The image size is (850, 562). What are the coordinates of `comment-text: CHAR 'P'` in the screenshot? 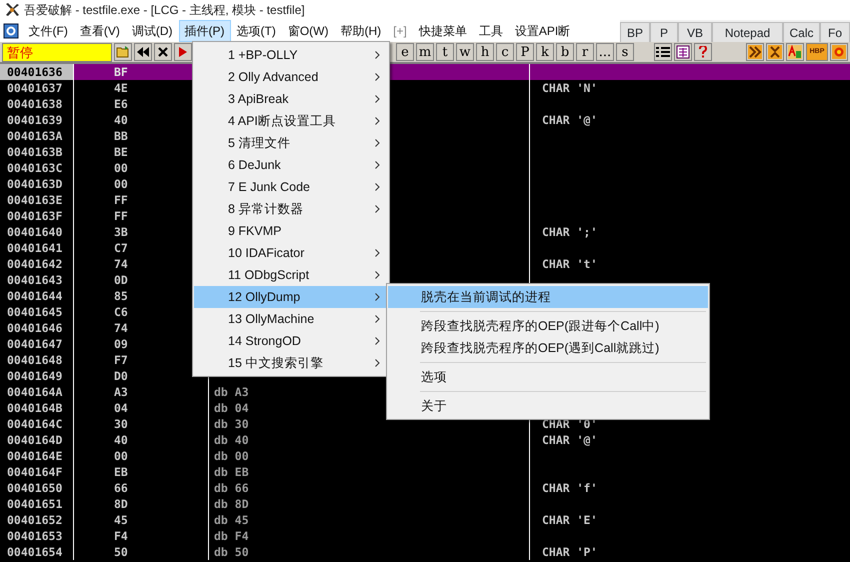 It's located at (570, 552).